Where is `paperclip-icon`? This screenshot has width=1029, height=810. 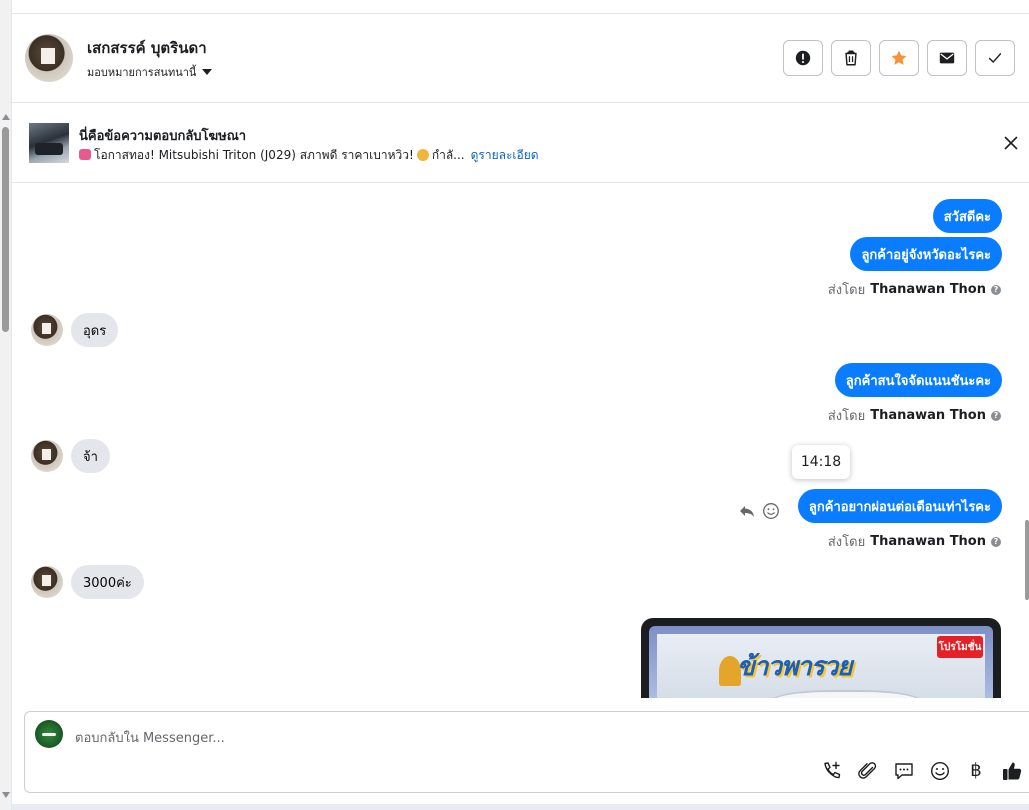
paperclip-icon is located at coordinates (868, 771).